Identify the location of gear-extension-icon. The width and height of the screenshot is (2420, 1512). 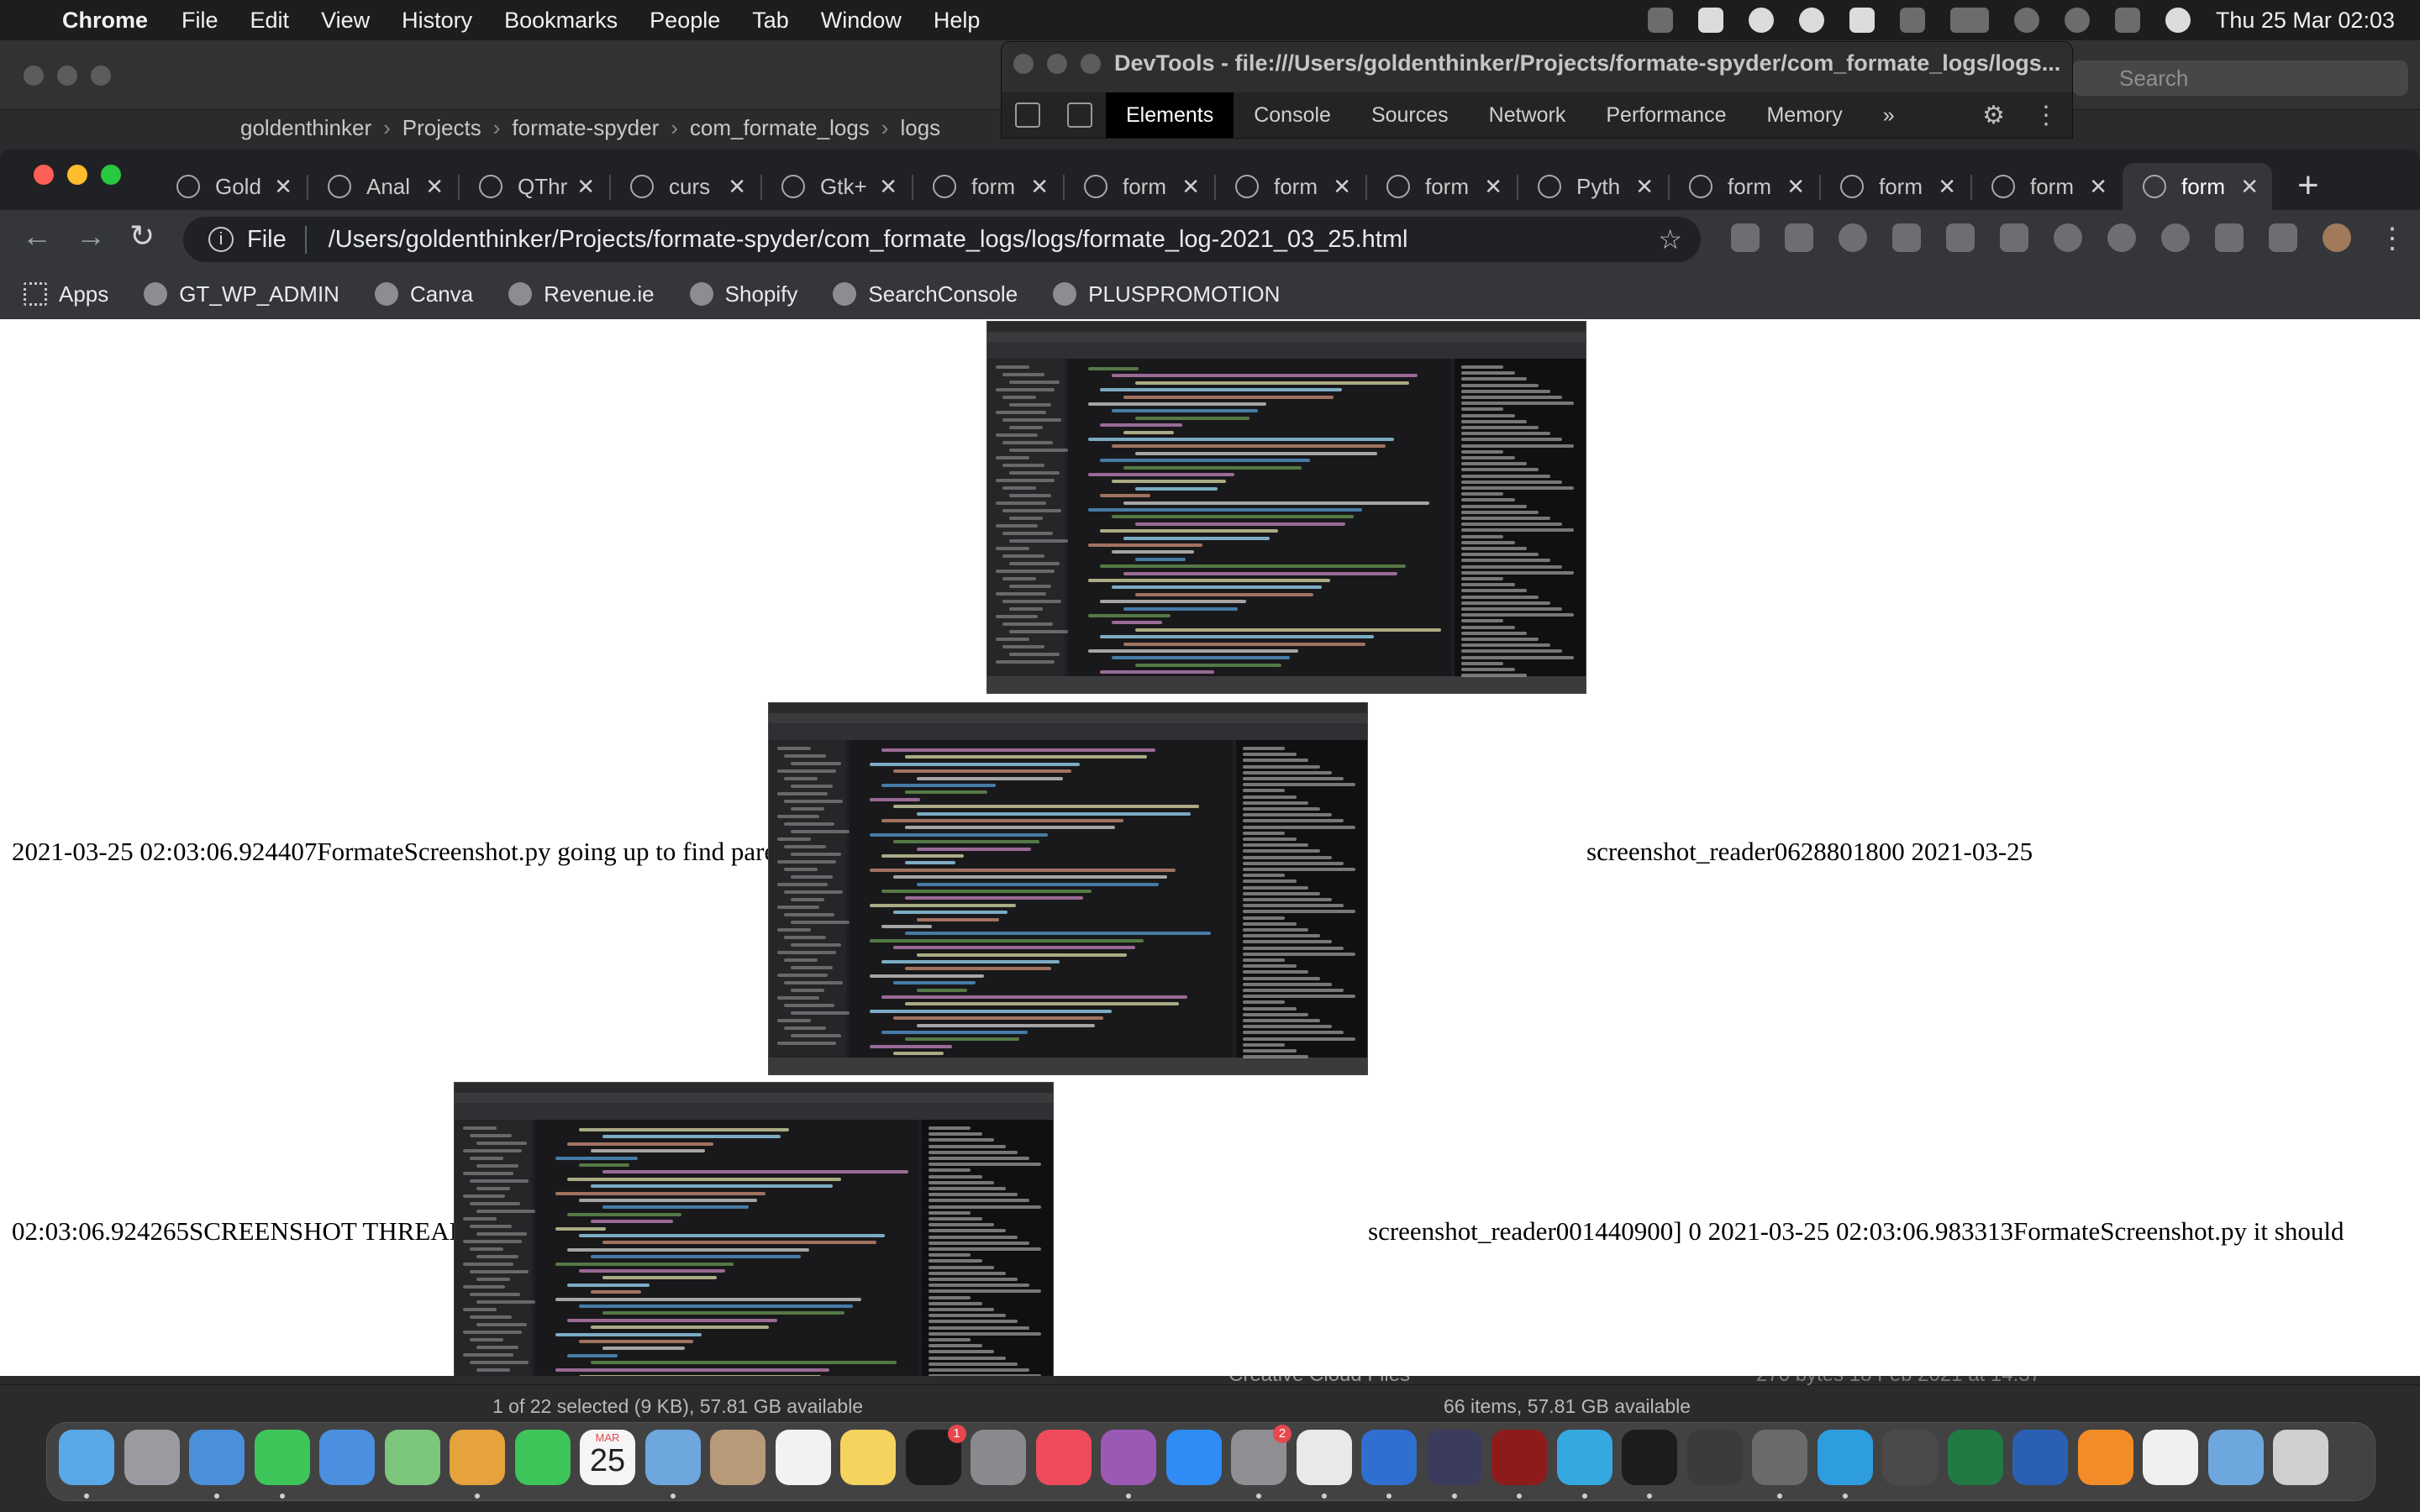
(1853, 237).